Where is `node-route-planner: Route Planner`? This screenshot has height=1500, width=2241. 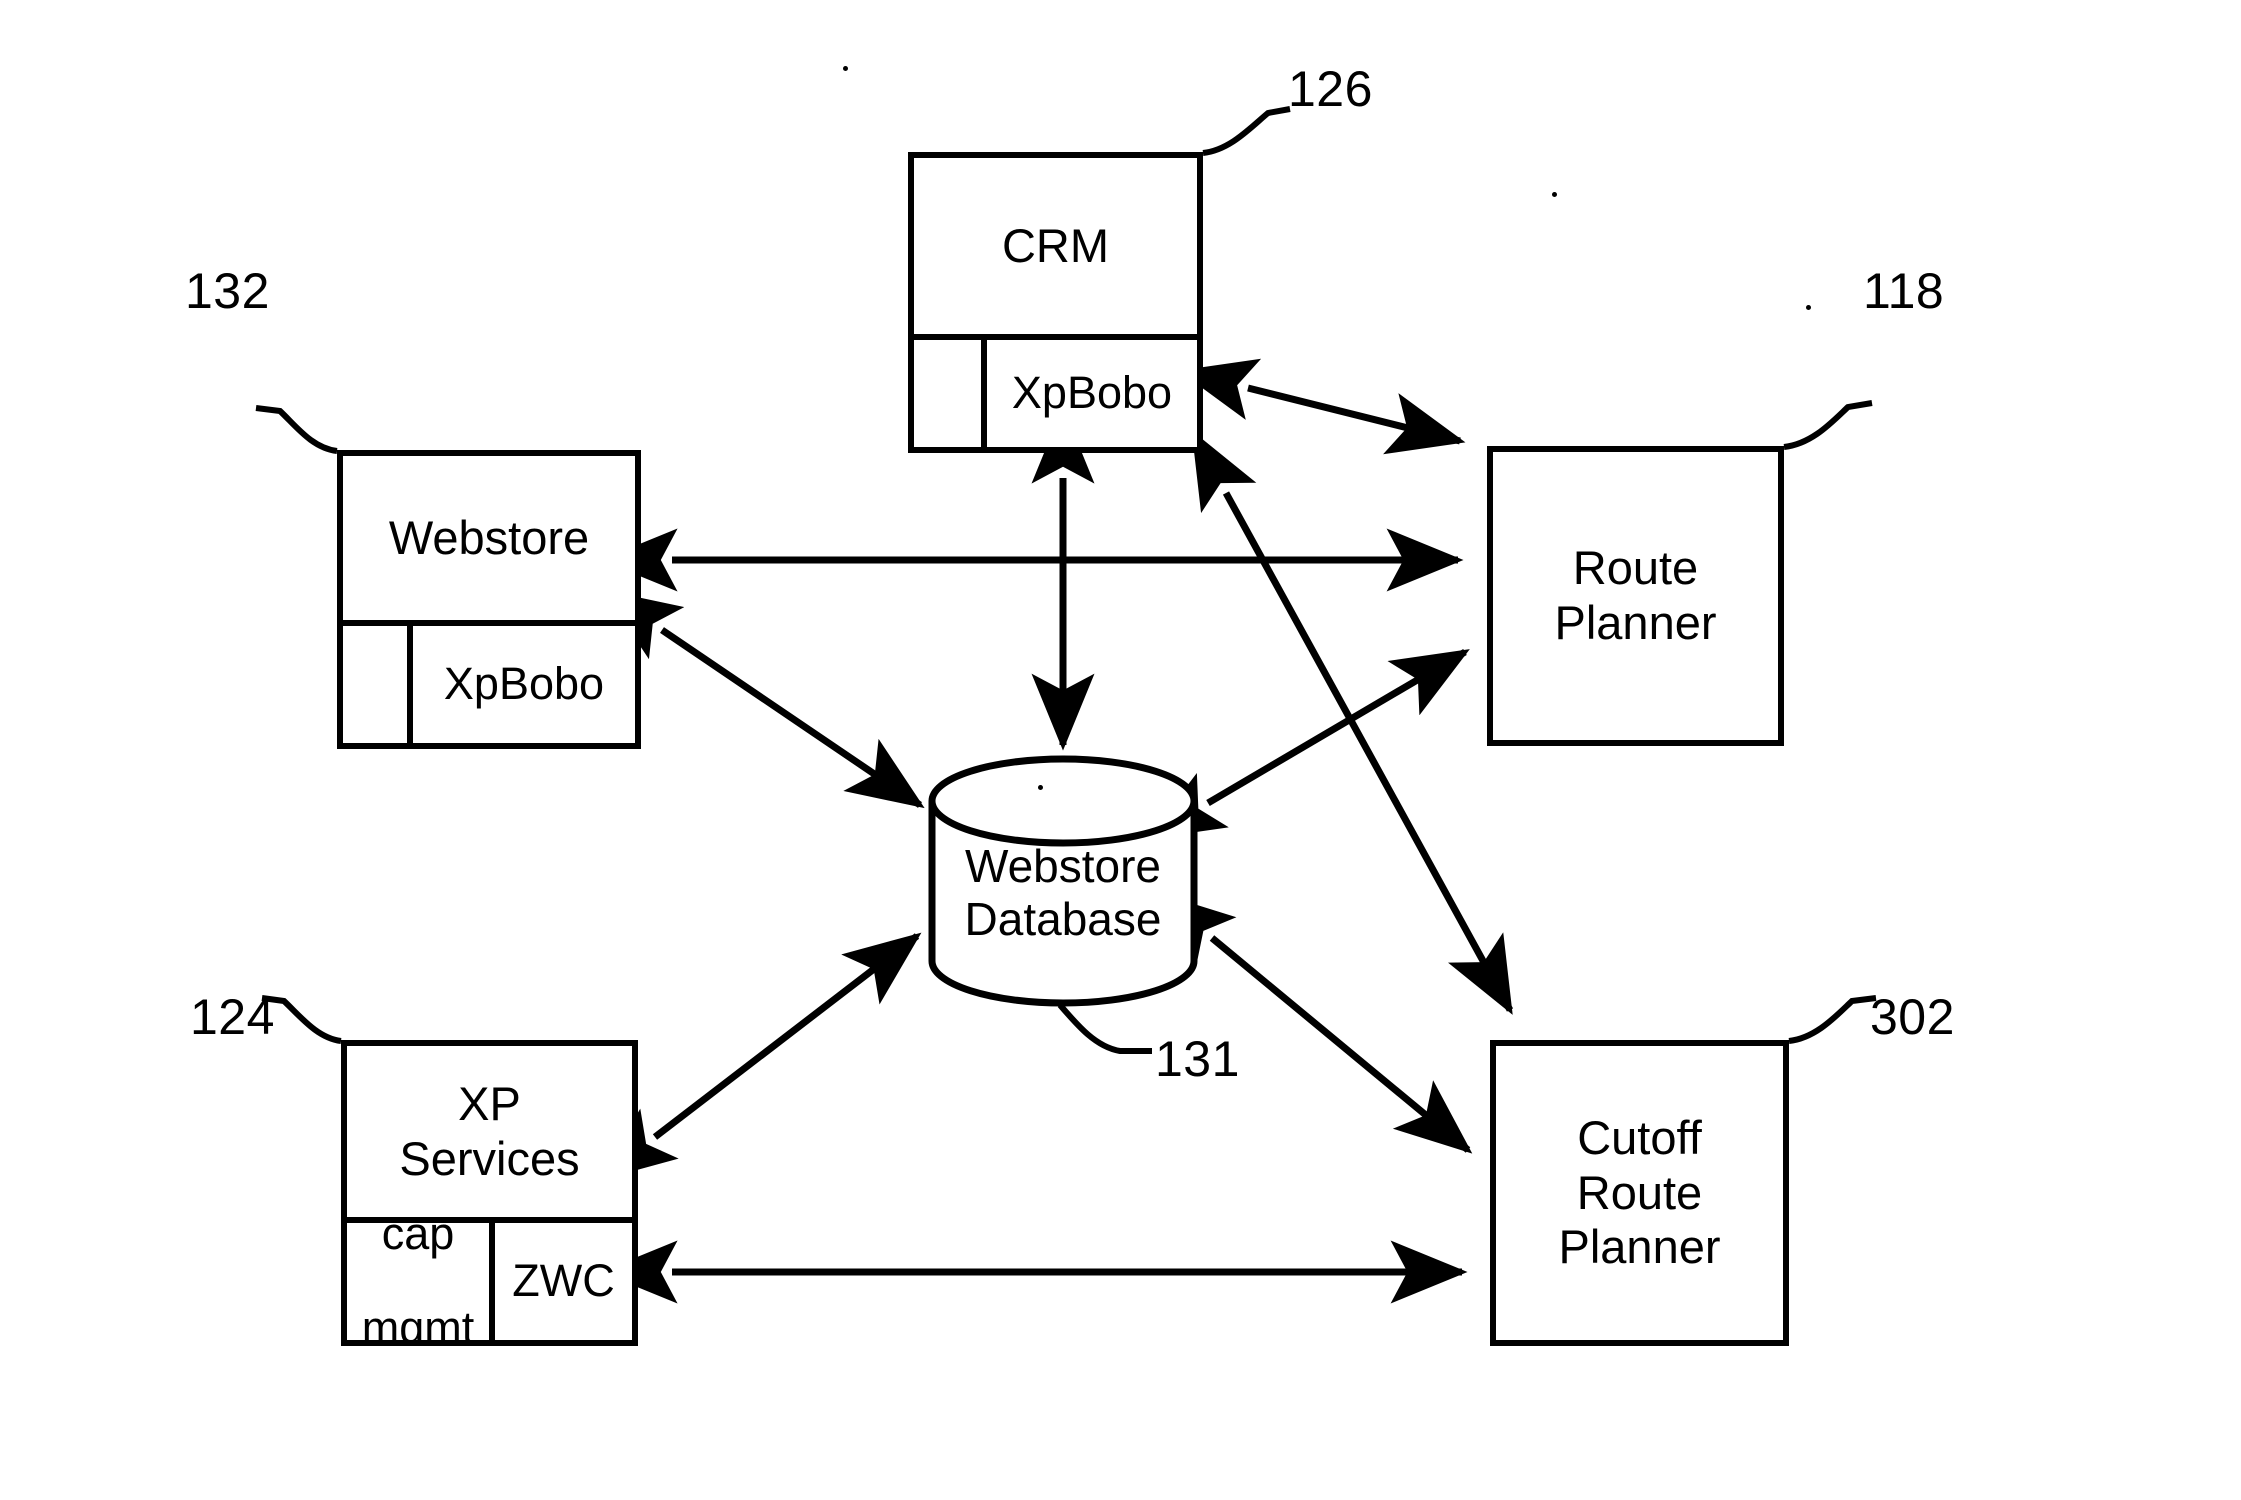
node-route-planner: Route Planner is located at coordinates (1635, 596).